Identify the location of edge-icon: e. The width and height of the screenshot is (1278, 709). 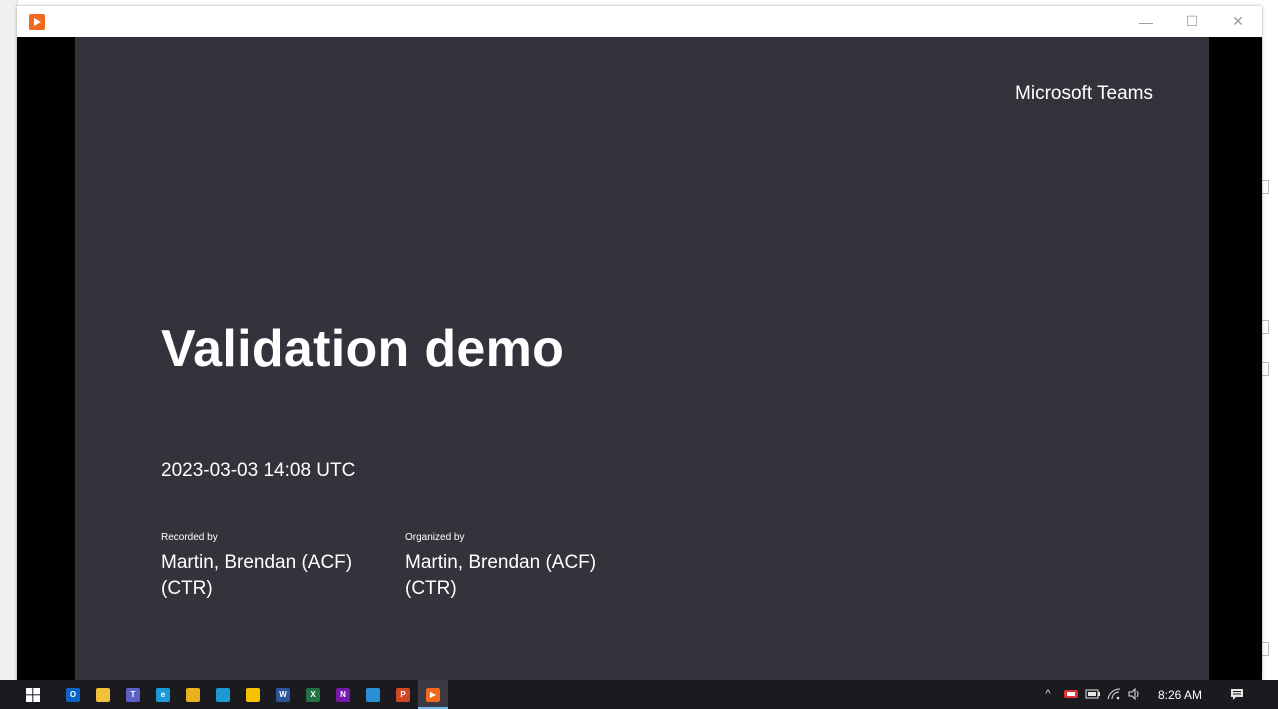
(163, 694).